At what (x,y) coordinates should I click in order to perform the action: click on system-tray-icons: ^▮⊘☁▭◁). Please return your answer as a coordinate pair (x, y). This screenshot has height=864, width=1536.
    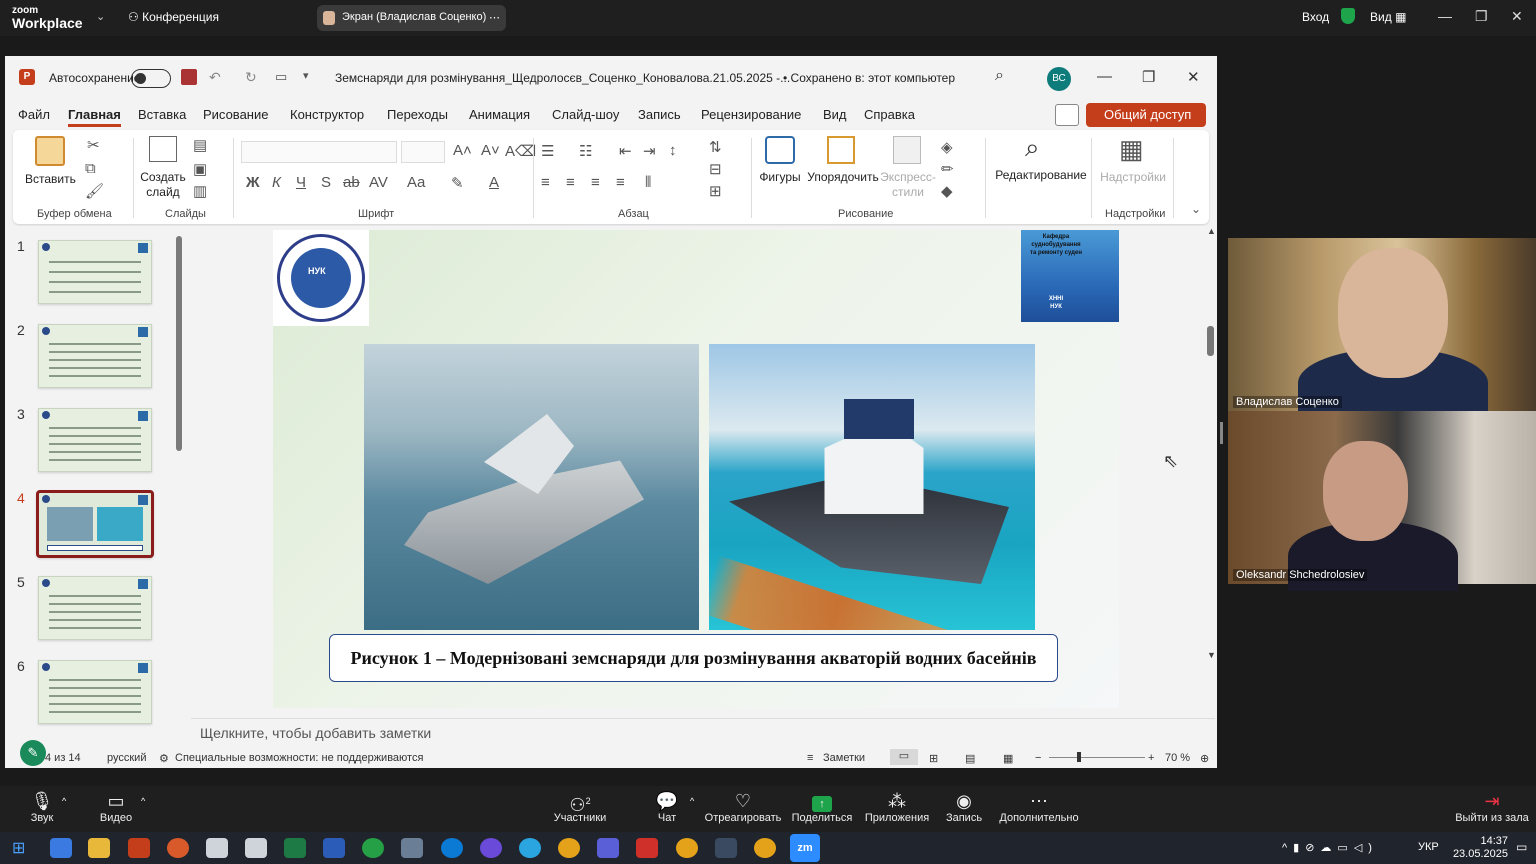
    Looking at the image, I should click on (1330, 847).